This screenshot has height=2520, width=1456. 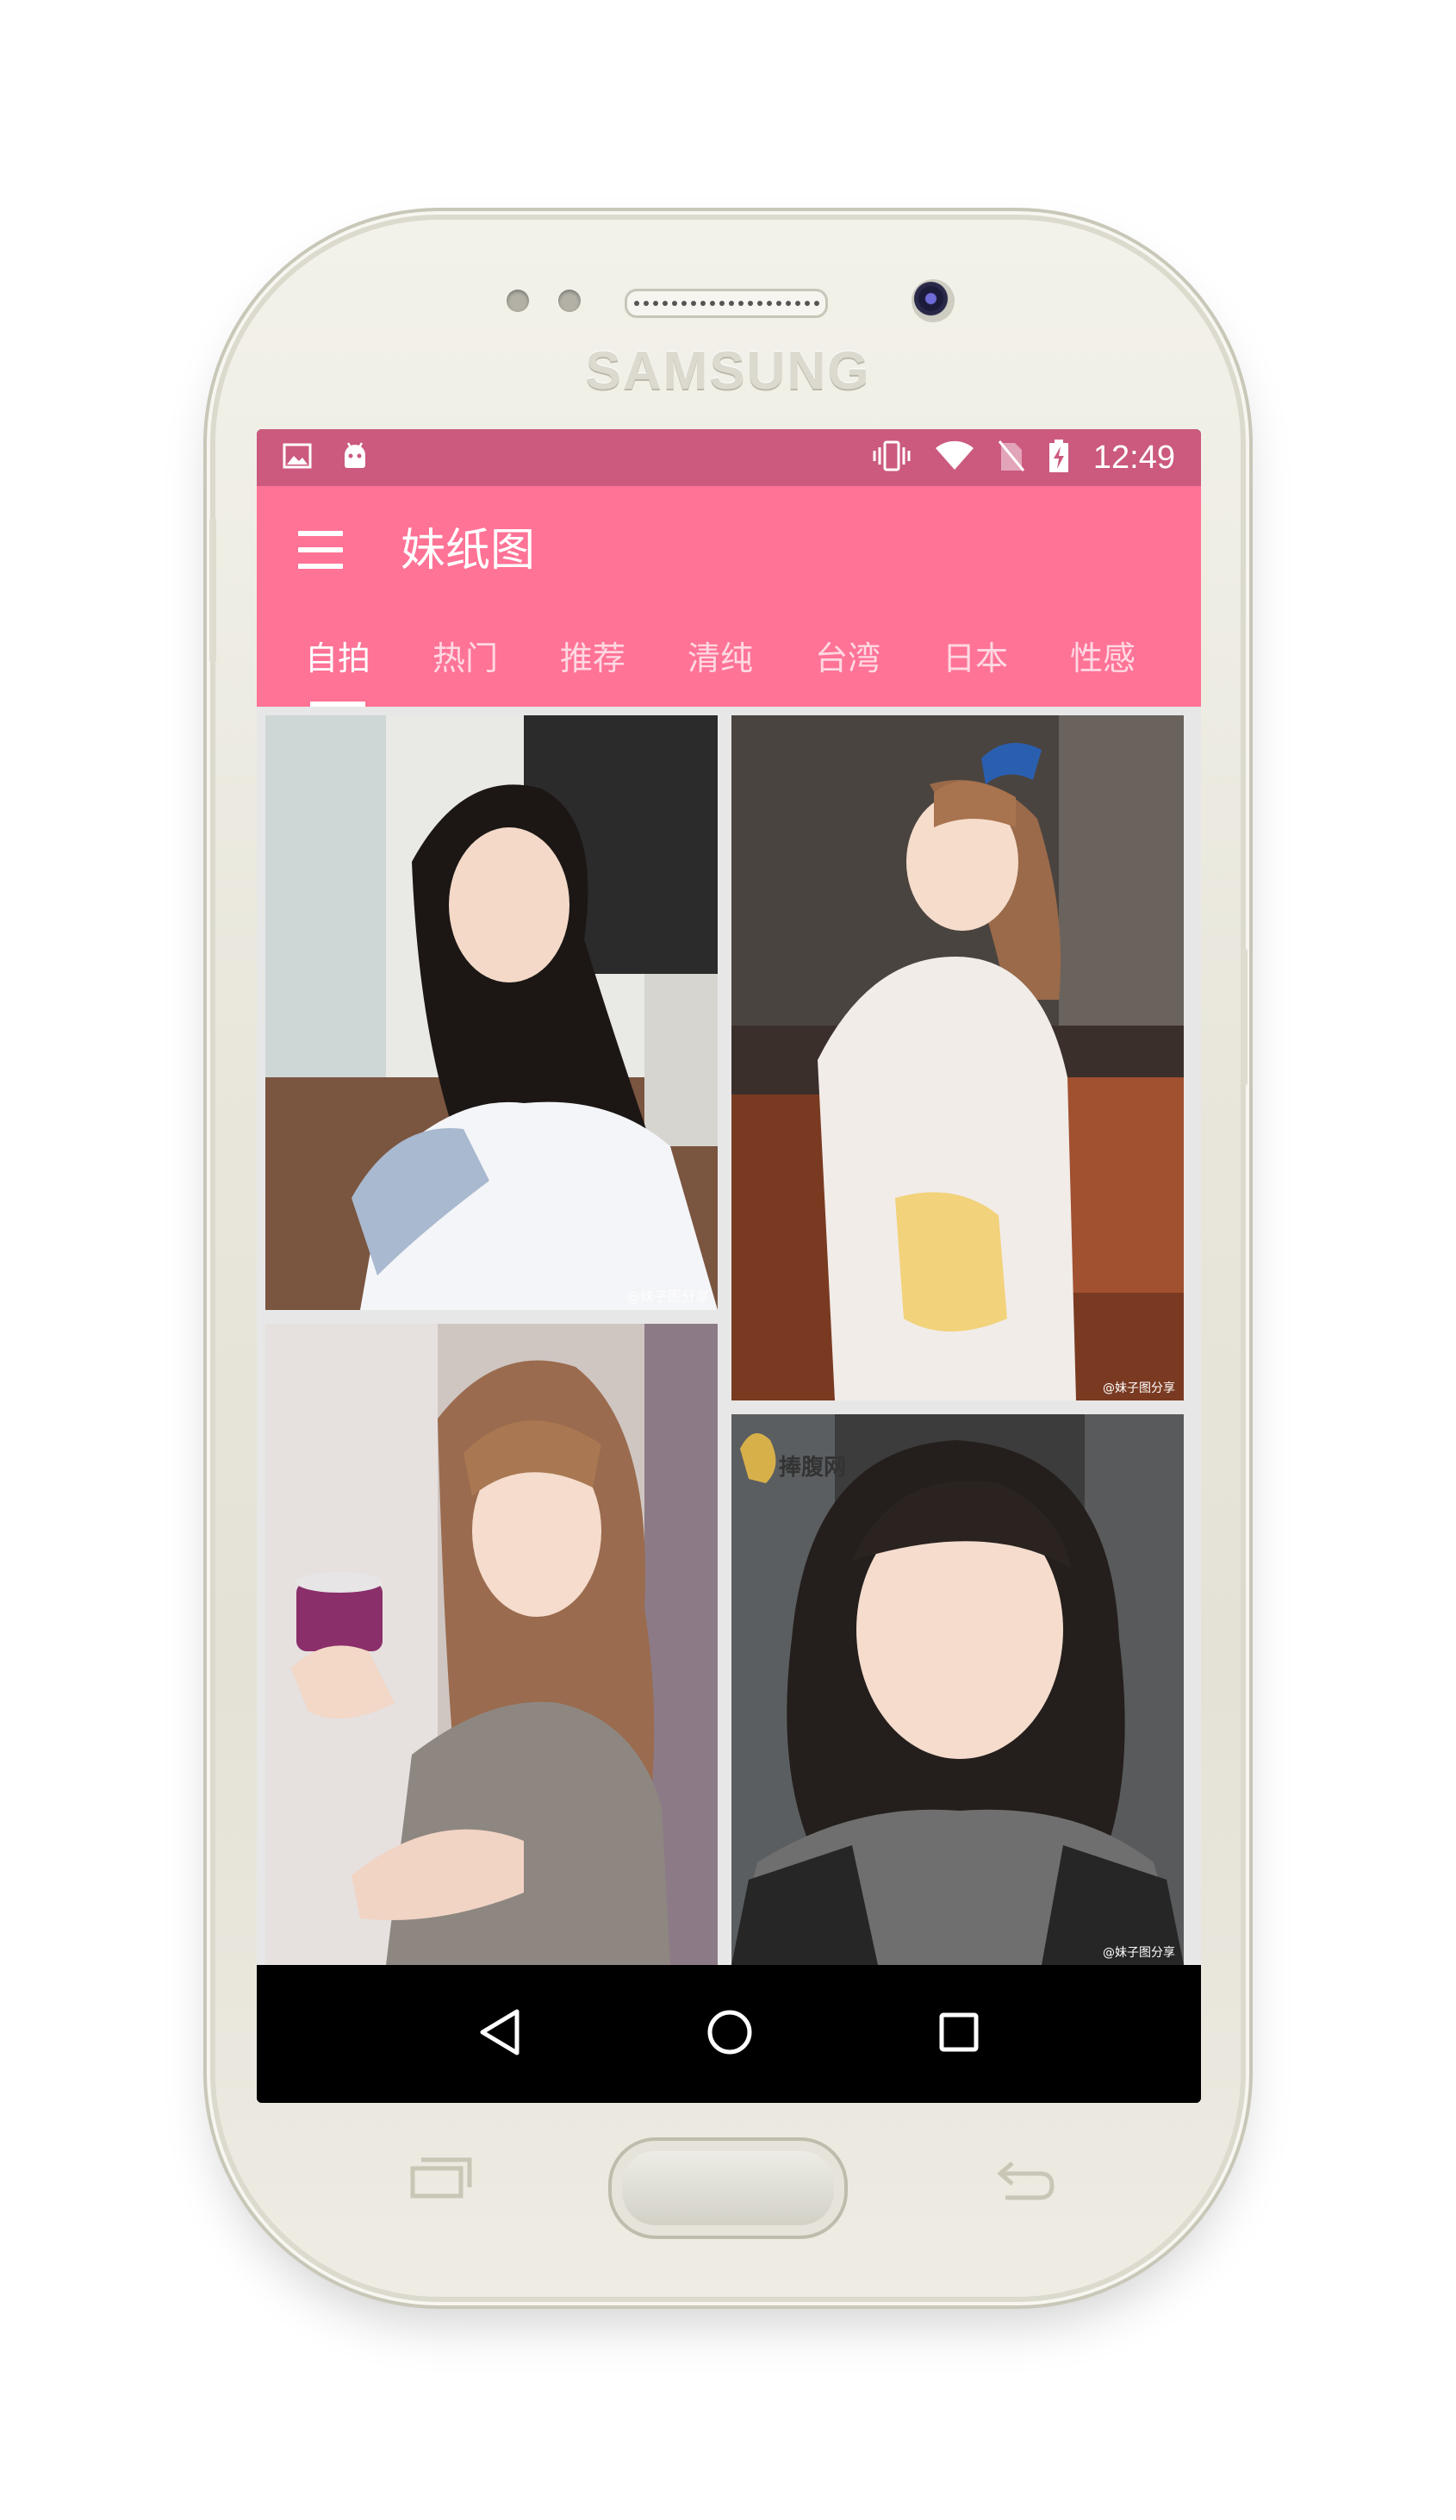 What do you see at coordinates (892, 458) in the screenshot?
I see `vibrate-icon` at bounding box center [892, 458].